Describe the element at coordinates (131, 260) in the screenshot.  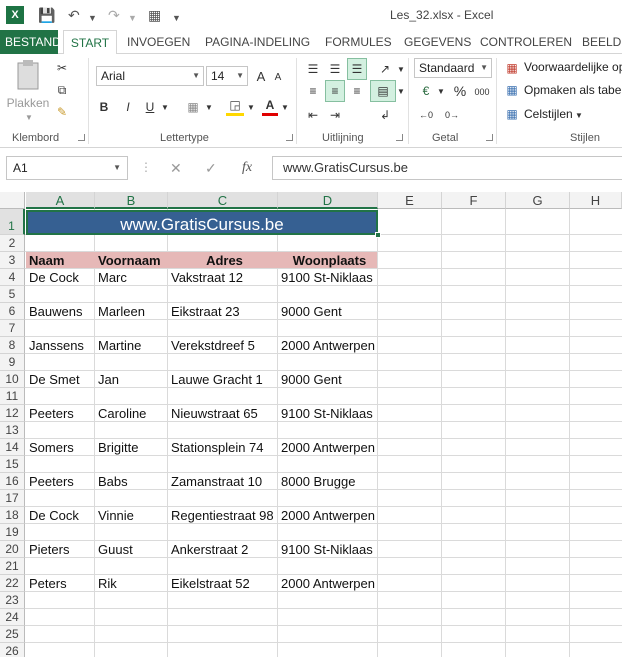
I see `header-cell-voornaam: Voornaam` at that location.